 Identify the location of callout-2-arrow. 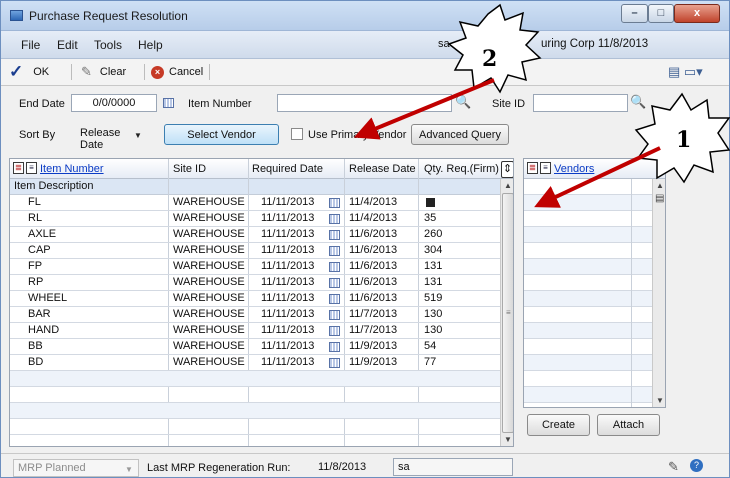
(424, 109).